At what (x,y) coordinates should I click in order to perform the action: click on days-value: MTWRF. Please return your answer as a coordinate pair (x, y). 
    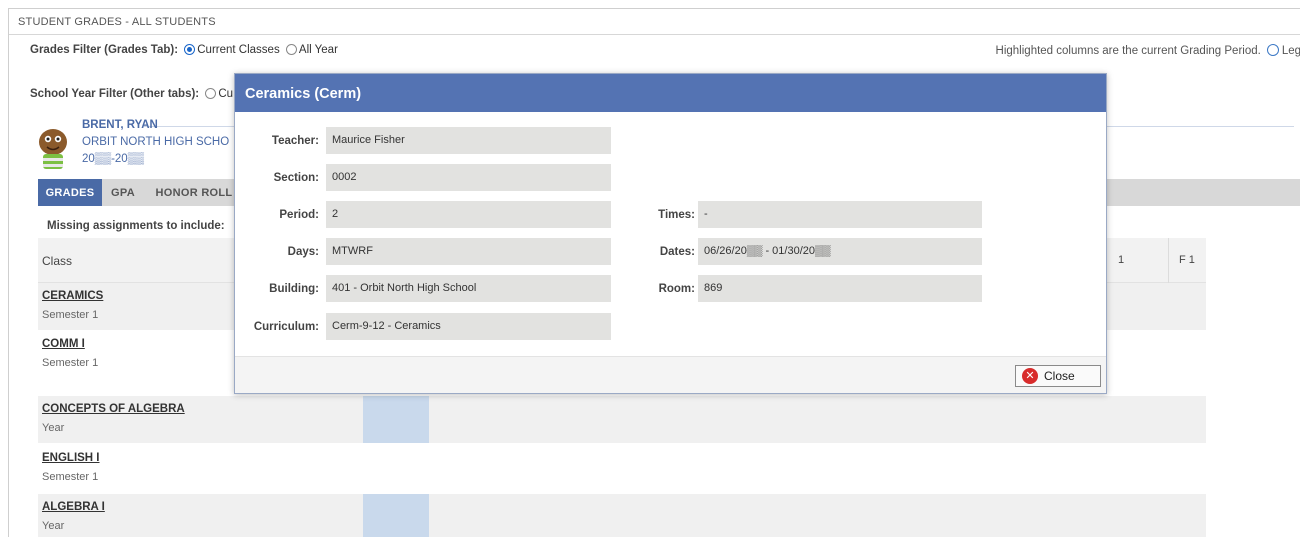
    Looking at the image, I should click on (468, 251).